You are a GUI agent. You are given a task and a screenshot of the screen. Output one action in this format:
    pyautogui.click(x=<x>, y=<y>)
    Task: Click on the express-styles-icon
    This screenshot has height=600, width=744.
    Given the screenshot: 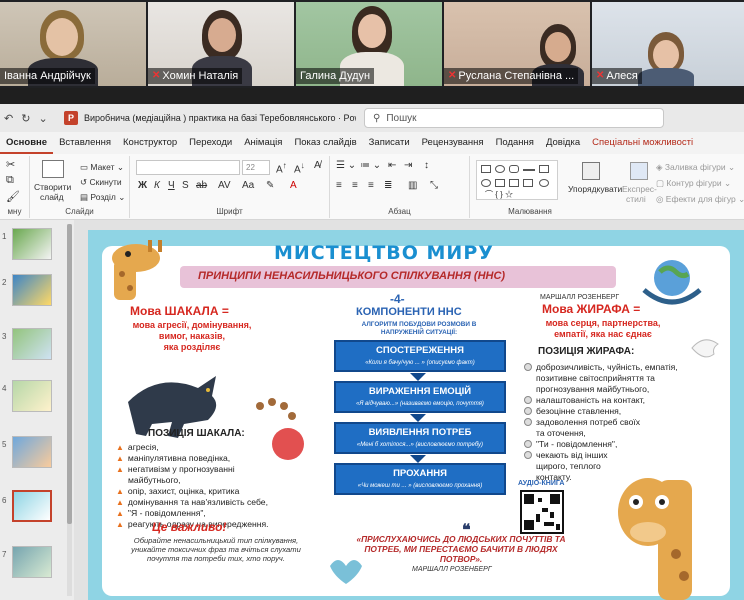 What is the action you would take?
    pyautogui.click(x=639, y=171)
    